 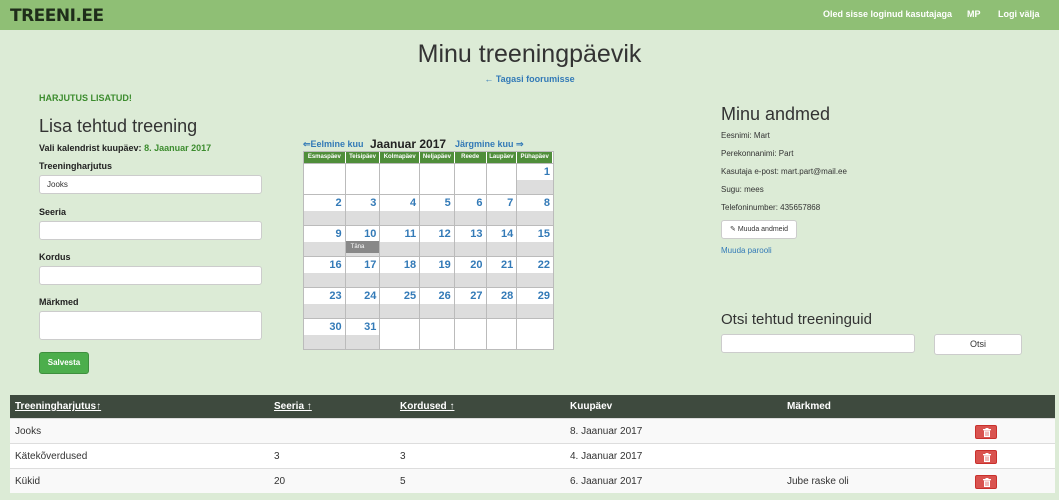 What do you see at coordinates (470, 210) in the screenshot?
I see `calendar-day: 6` at bounding box center [470, 210].